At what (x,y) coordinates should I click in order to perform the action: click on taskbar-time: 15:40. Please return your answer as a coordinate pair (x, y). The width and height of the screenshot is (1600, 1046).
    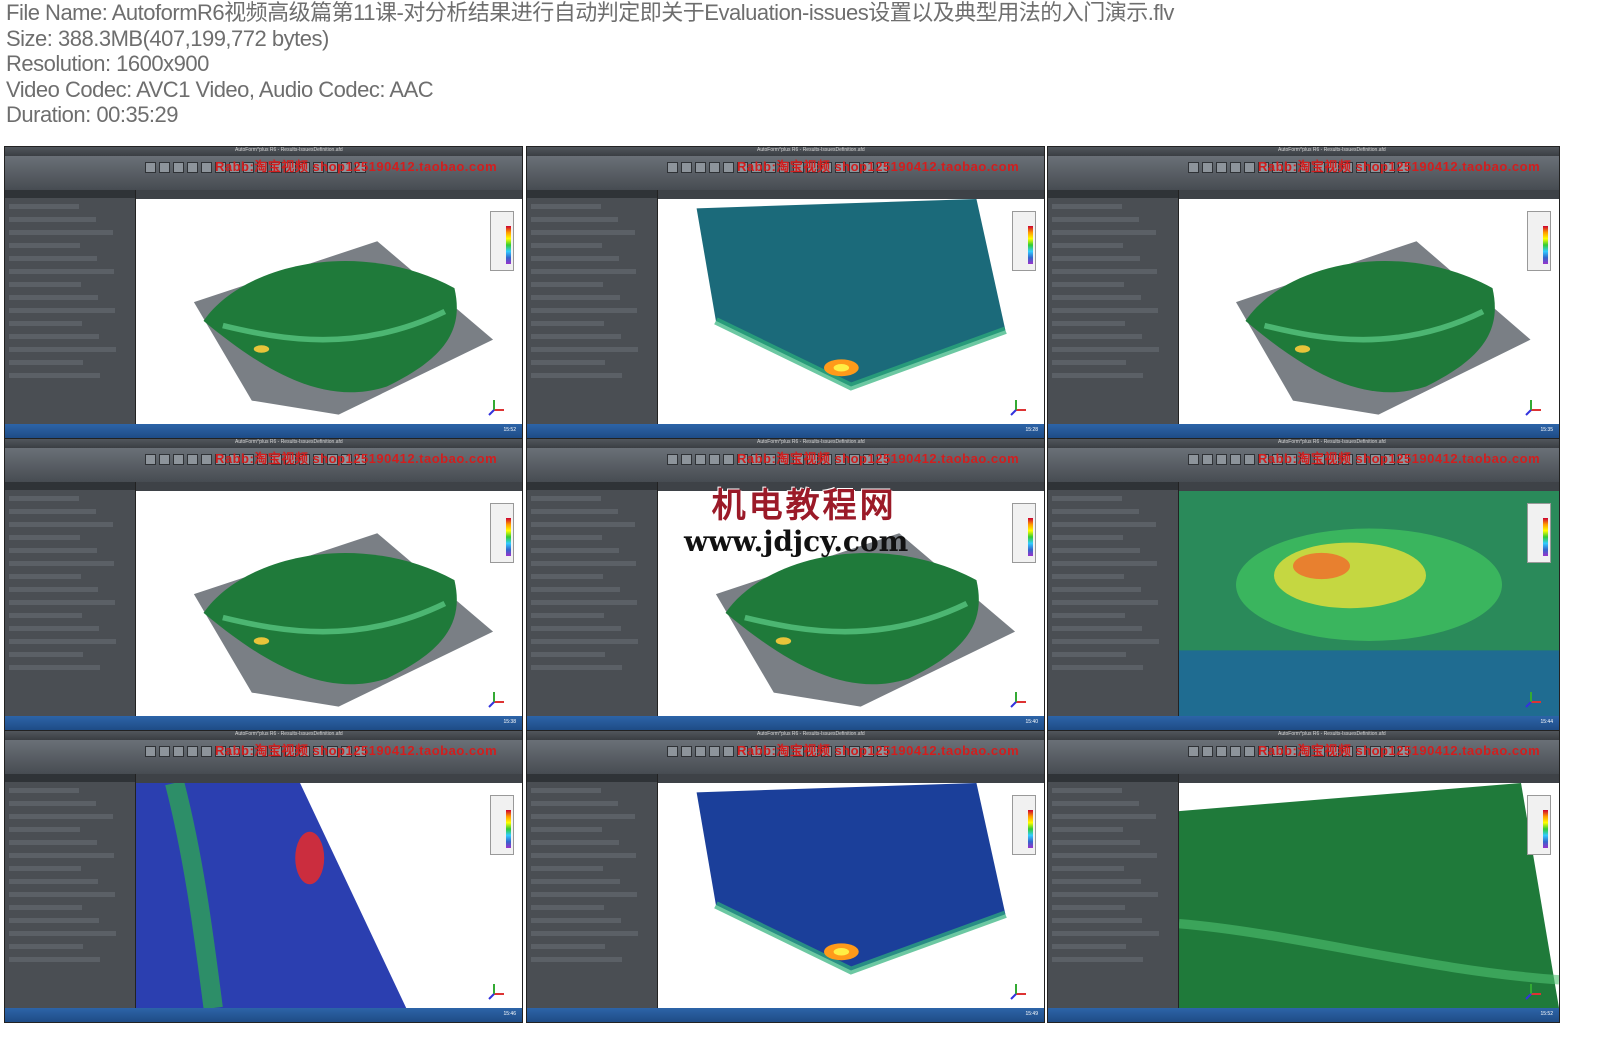
    Looking at the image, I should click on (1031, 722).